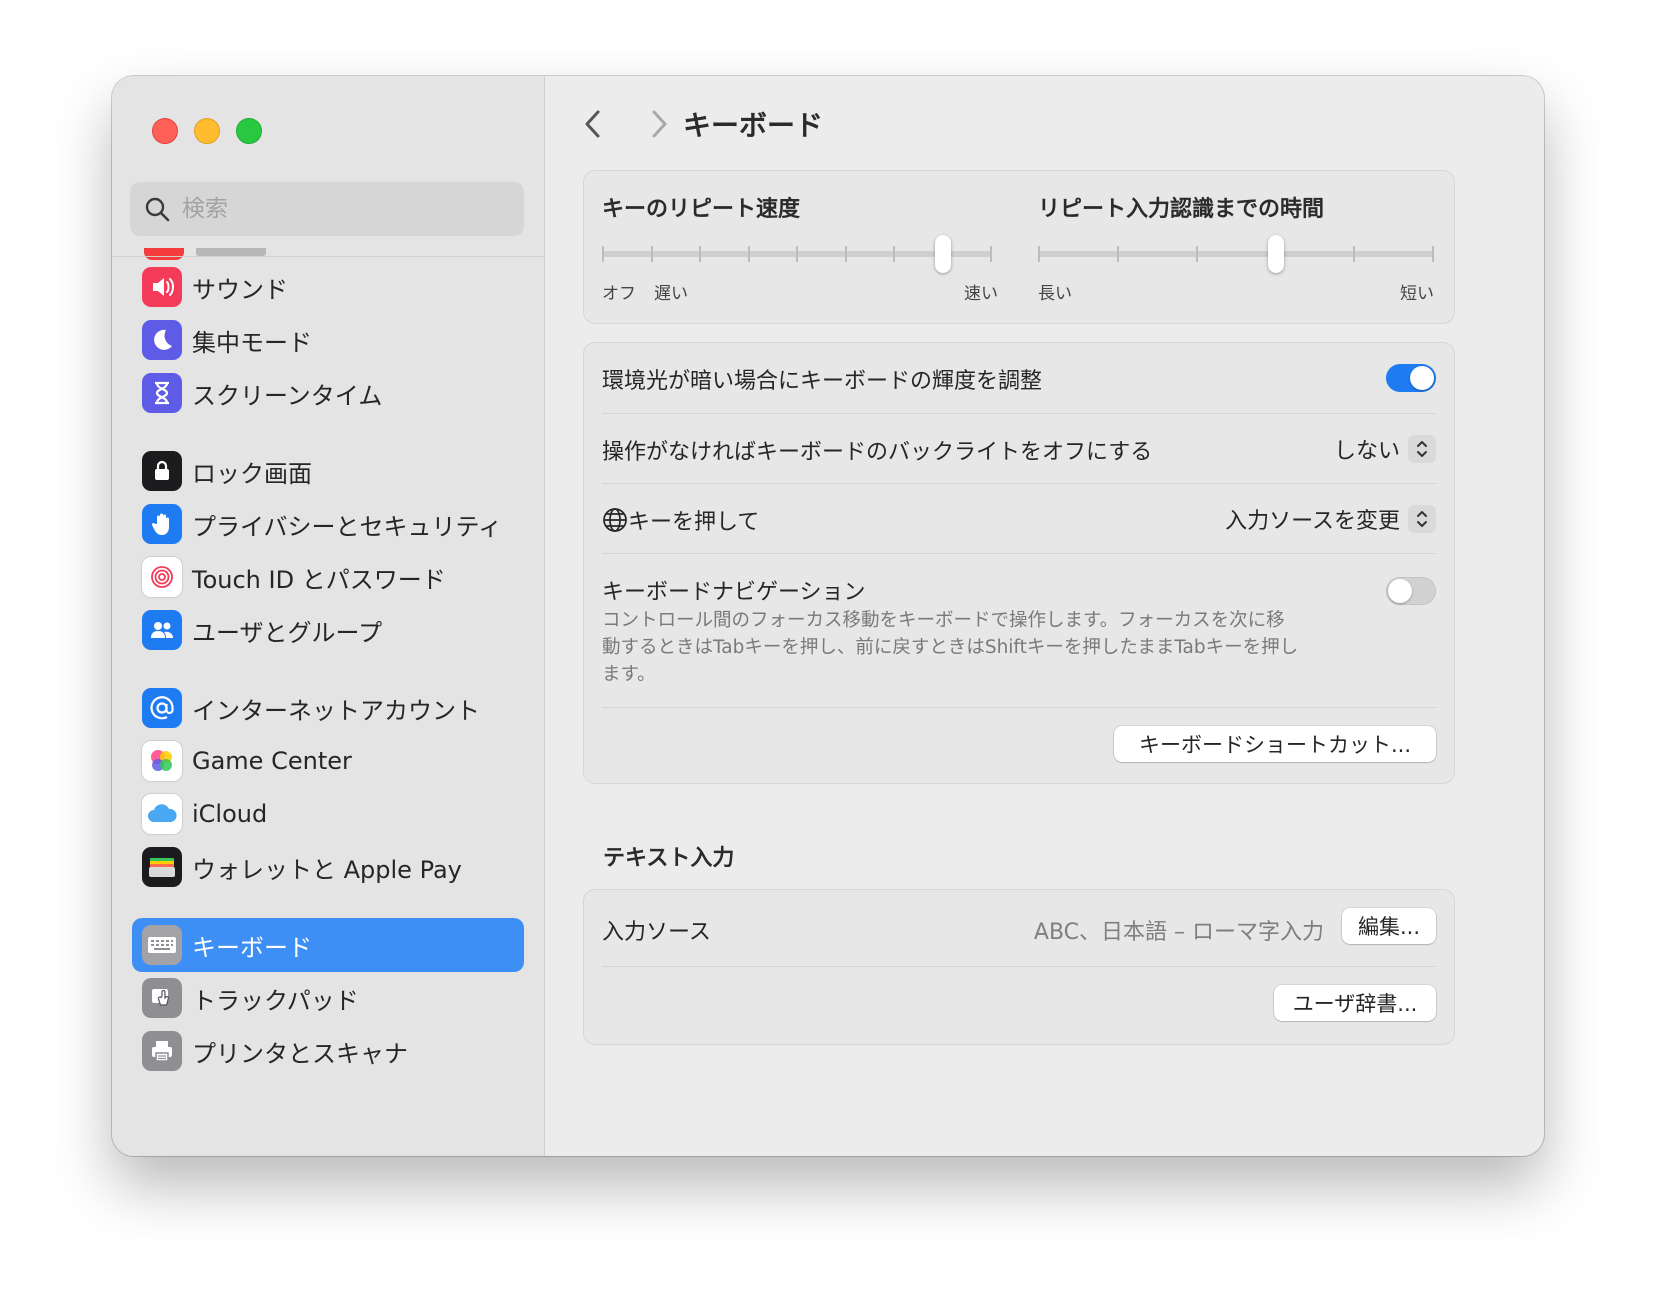 Image resolution: width=1654 pixels, height=1304 pixels. What do you see at coordinates (328, 287) in the screenshot?
I see `sidebar-item-sound: サウンド` at bounding box center [328, 287].